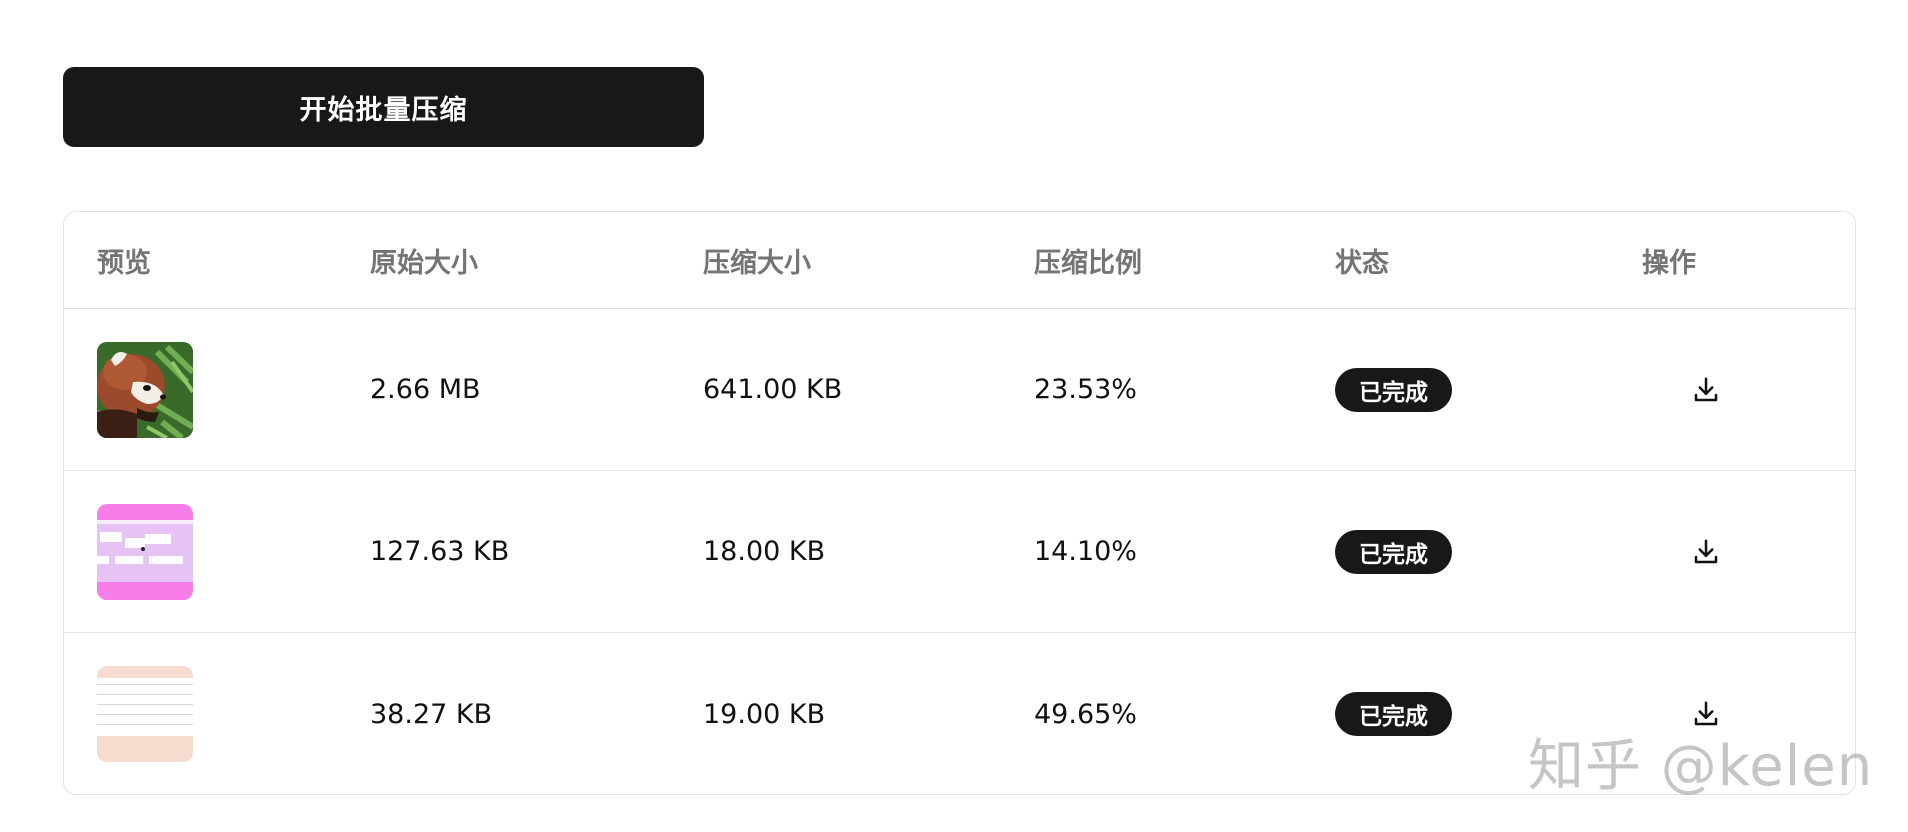 The height and width of the screenshot is (832, 1908). What do you see at coordinates (145, 389) in the screenshot?
I see `red-panda-thumbnail` at bounding box center [145, 389].